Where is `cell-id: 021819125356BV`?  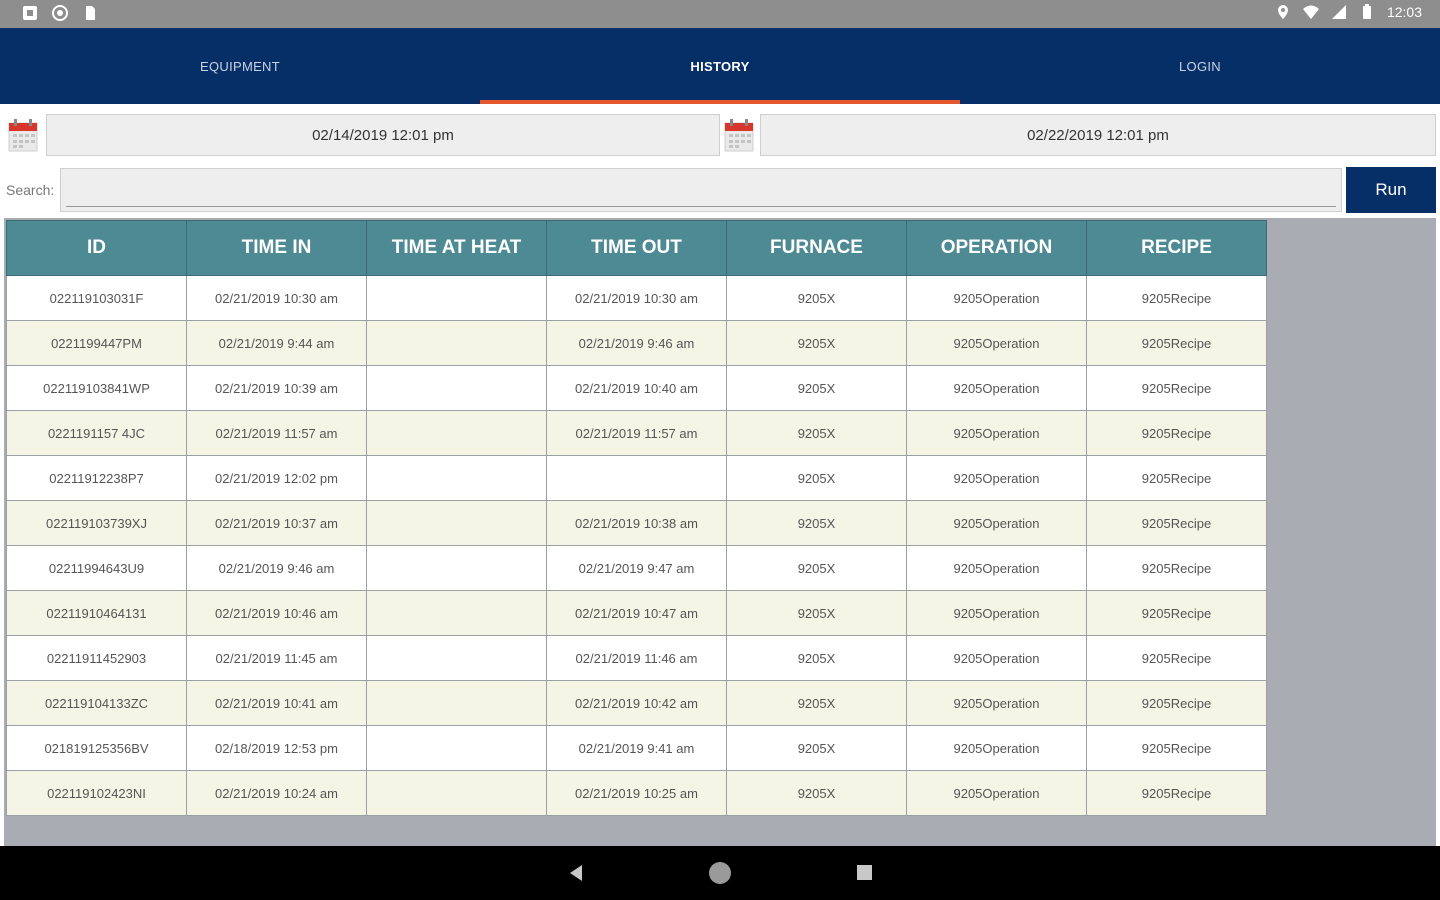
cell-id: 021819125356BV is located at coordinates (96, 748).